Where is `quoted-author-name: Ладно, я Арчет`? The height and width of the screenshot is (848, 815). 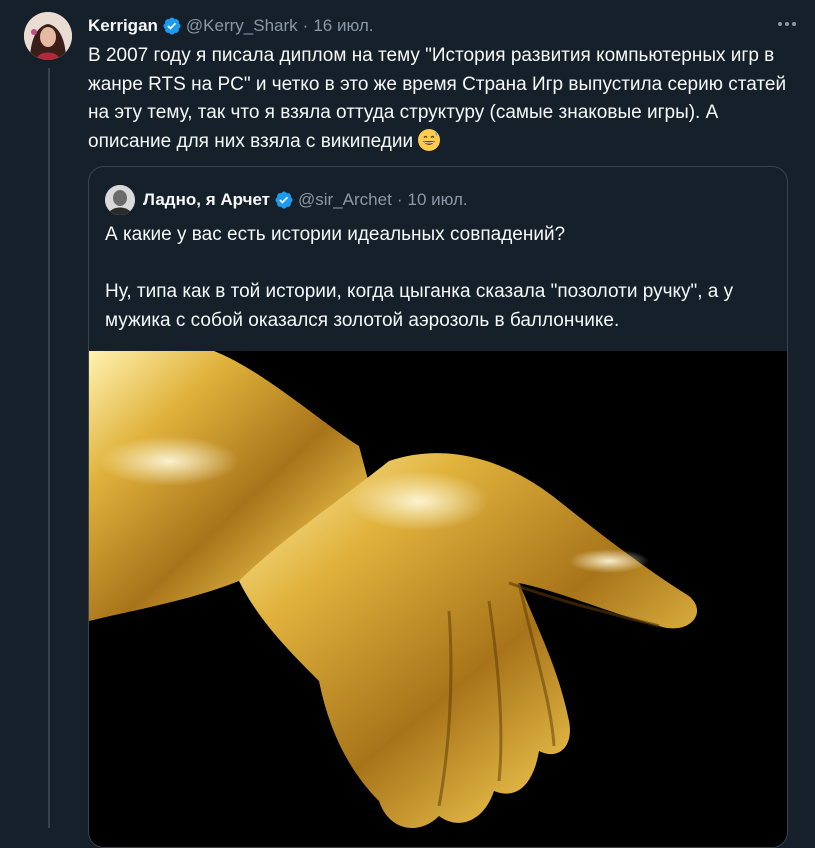 quoted-author-name: Ладно, я Арчет is located at coordinates (206, 200).